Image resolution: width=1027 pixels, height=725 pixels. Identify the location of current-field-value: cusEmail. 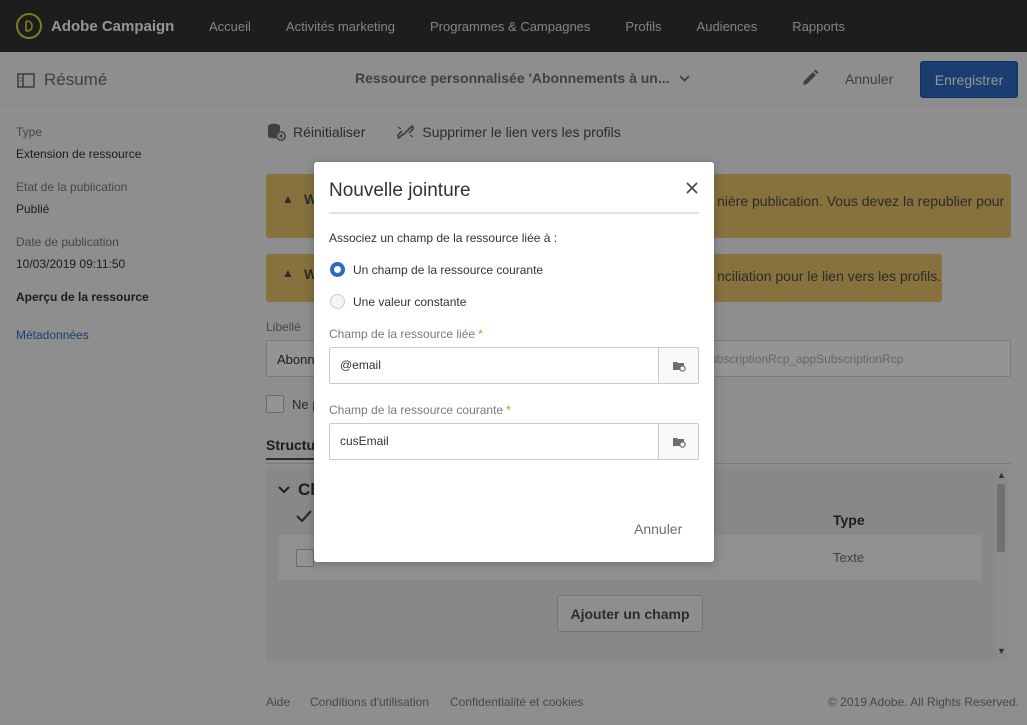
(364, 441).